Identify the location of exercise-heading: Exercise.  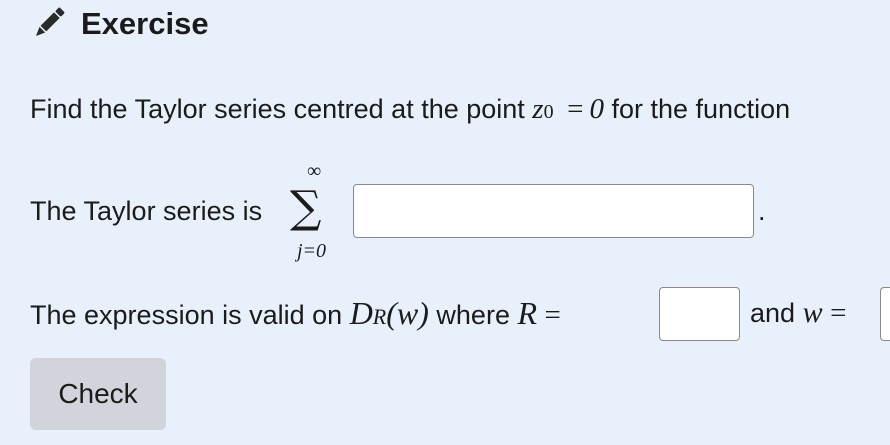
(119, 24).